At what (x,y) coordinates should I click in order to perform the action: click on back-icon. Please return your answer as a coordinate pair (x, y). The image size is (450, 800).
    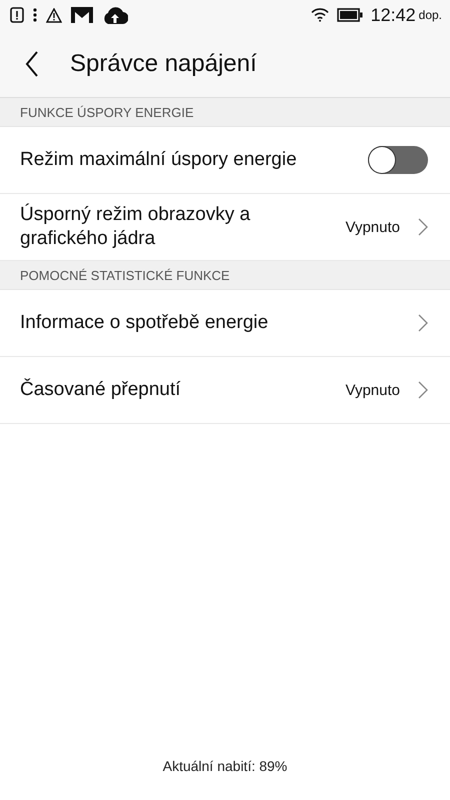
    Looking at the image, I should click on (32, 63).